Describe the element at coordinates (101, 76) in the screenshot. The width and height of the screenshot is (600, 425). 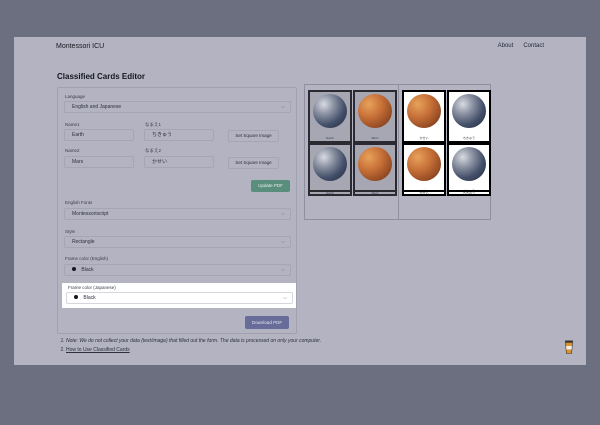
I see `page-title: Classified Cards Editor` at that location.